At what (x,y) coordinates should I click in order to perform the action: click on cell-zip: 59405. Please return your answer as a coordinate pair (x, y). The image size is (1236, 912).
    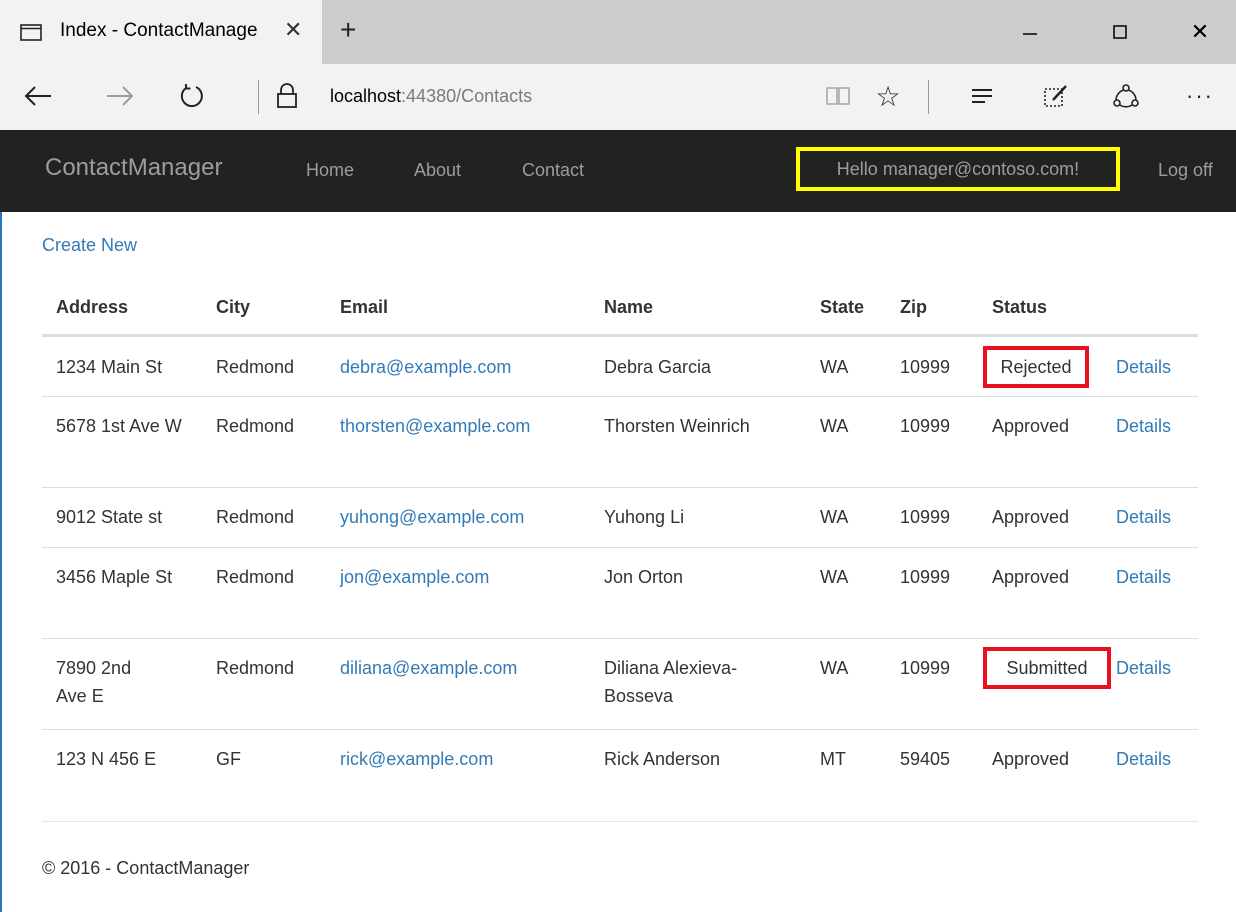
    Looking at the image, I should click on (925, 759).